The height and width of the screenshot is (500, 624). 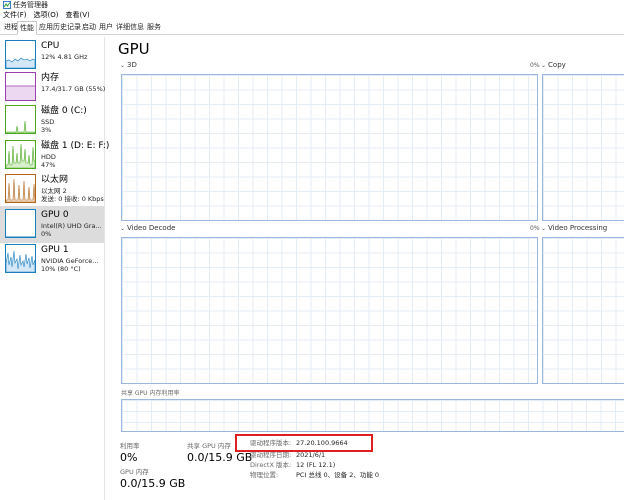 I want to click on ethernet-thumbnail, so click(x=20, y=188).